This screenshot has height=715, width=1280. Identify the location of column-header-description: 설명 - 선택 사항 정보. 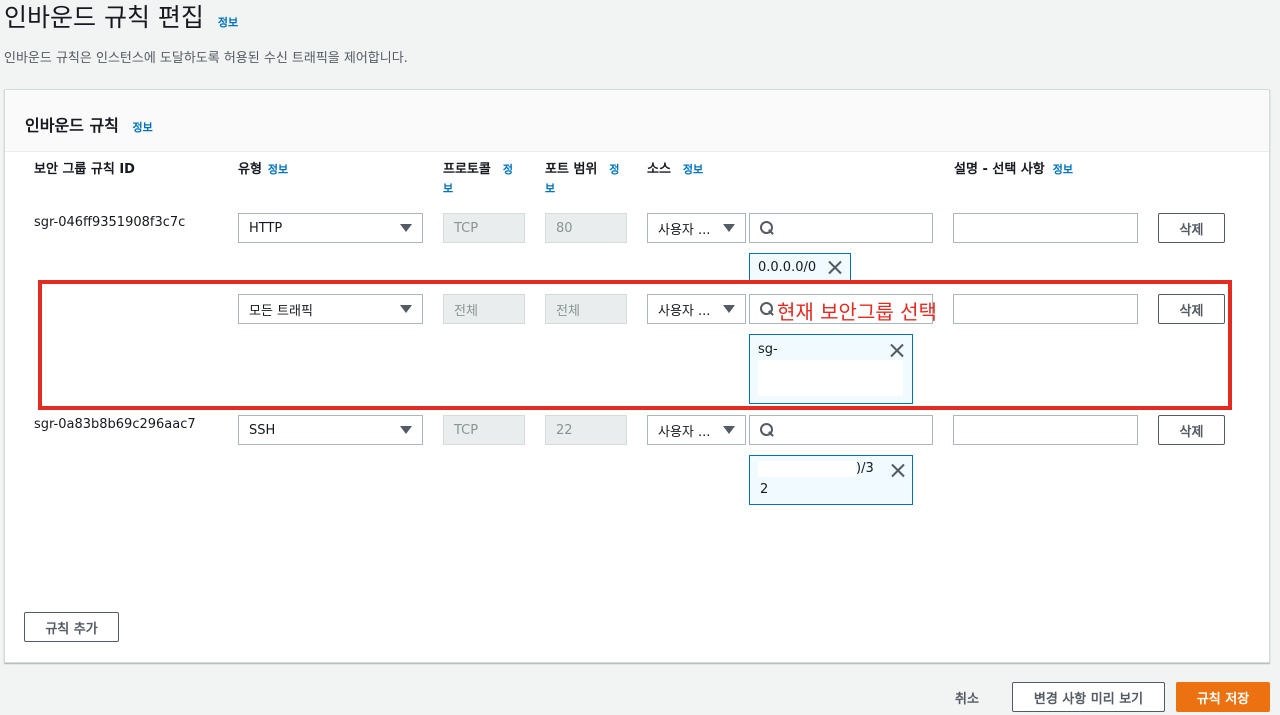
(1013, 167).